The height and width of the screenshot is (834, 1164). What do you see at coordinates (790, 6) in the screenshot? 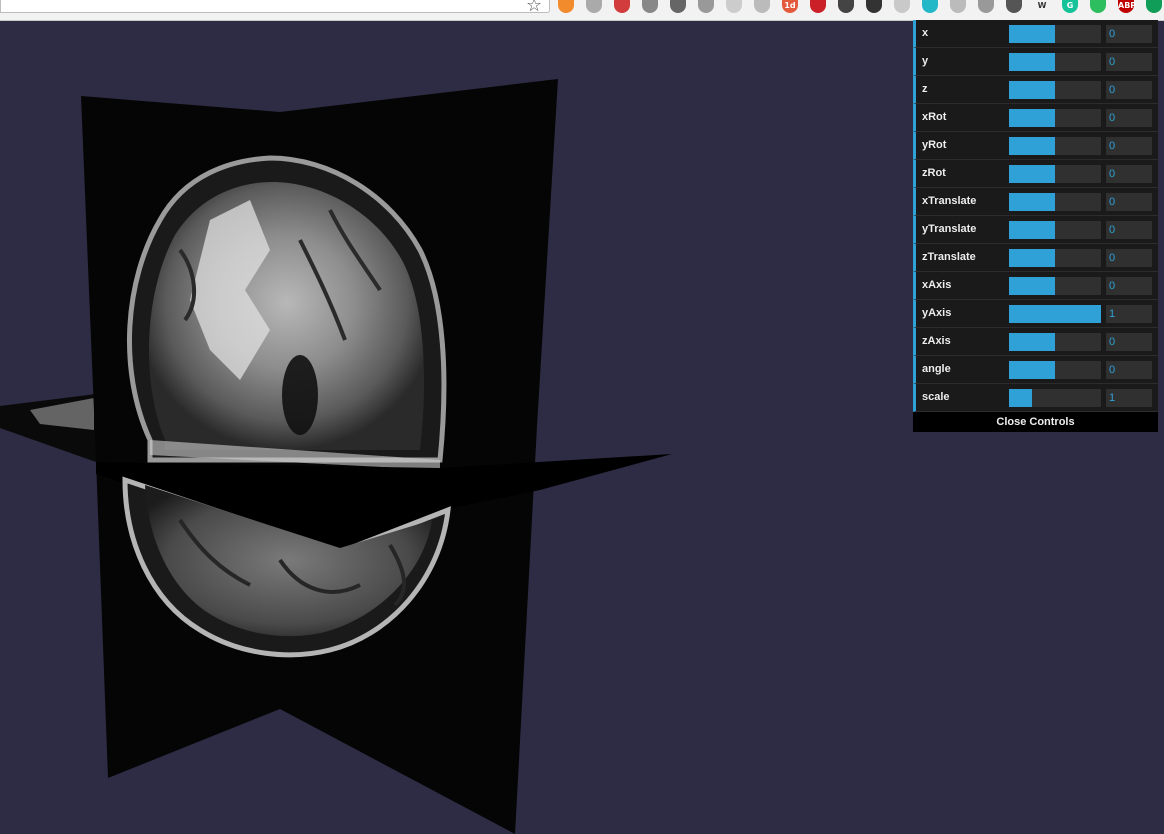
I see `extension-icon-9: 1d` at bounding box center [790, 6].